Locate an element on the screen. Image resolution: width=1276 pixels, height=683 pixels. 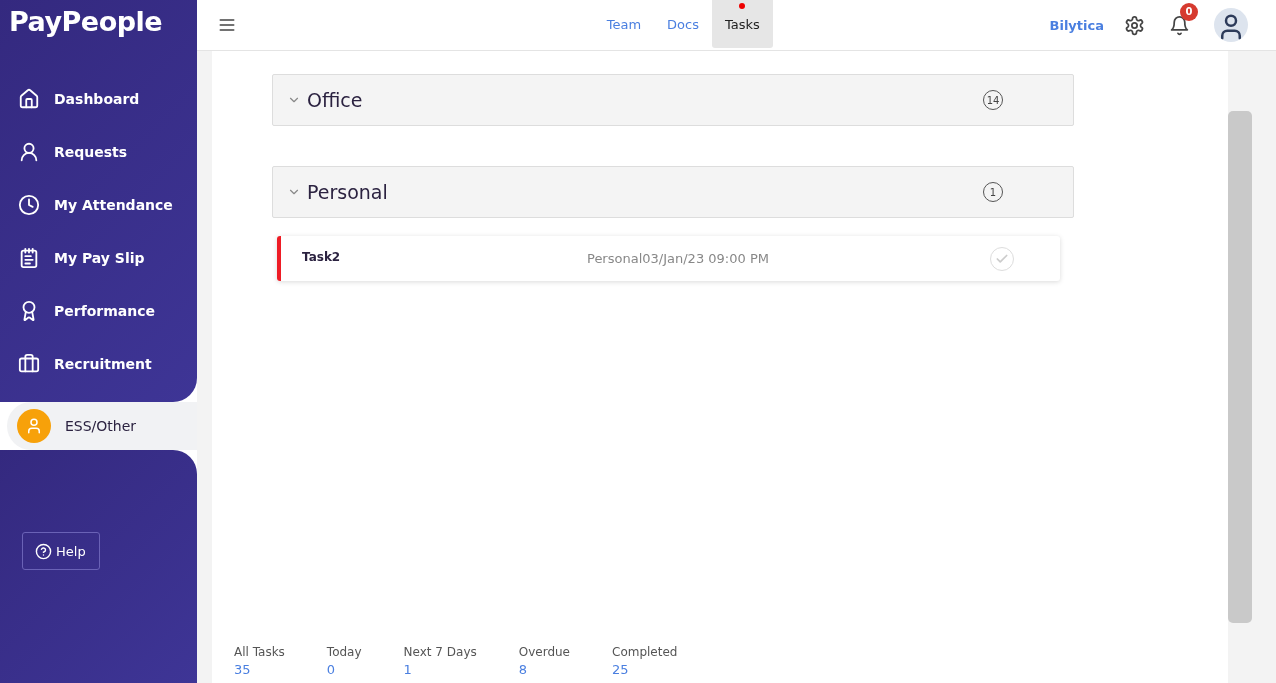
avatar is located at coordinates (1231, 25).